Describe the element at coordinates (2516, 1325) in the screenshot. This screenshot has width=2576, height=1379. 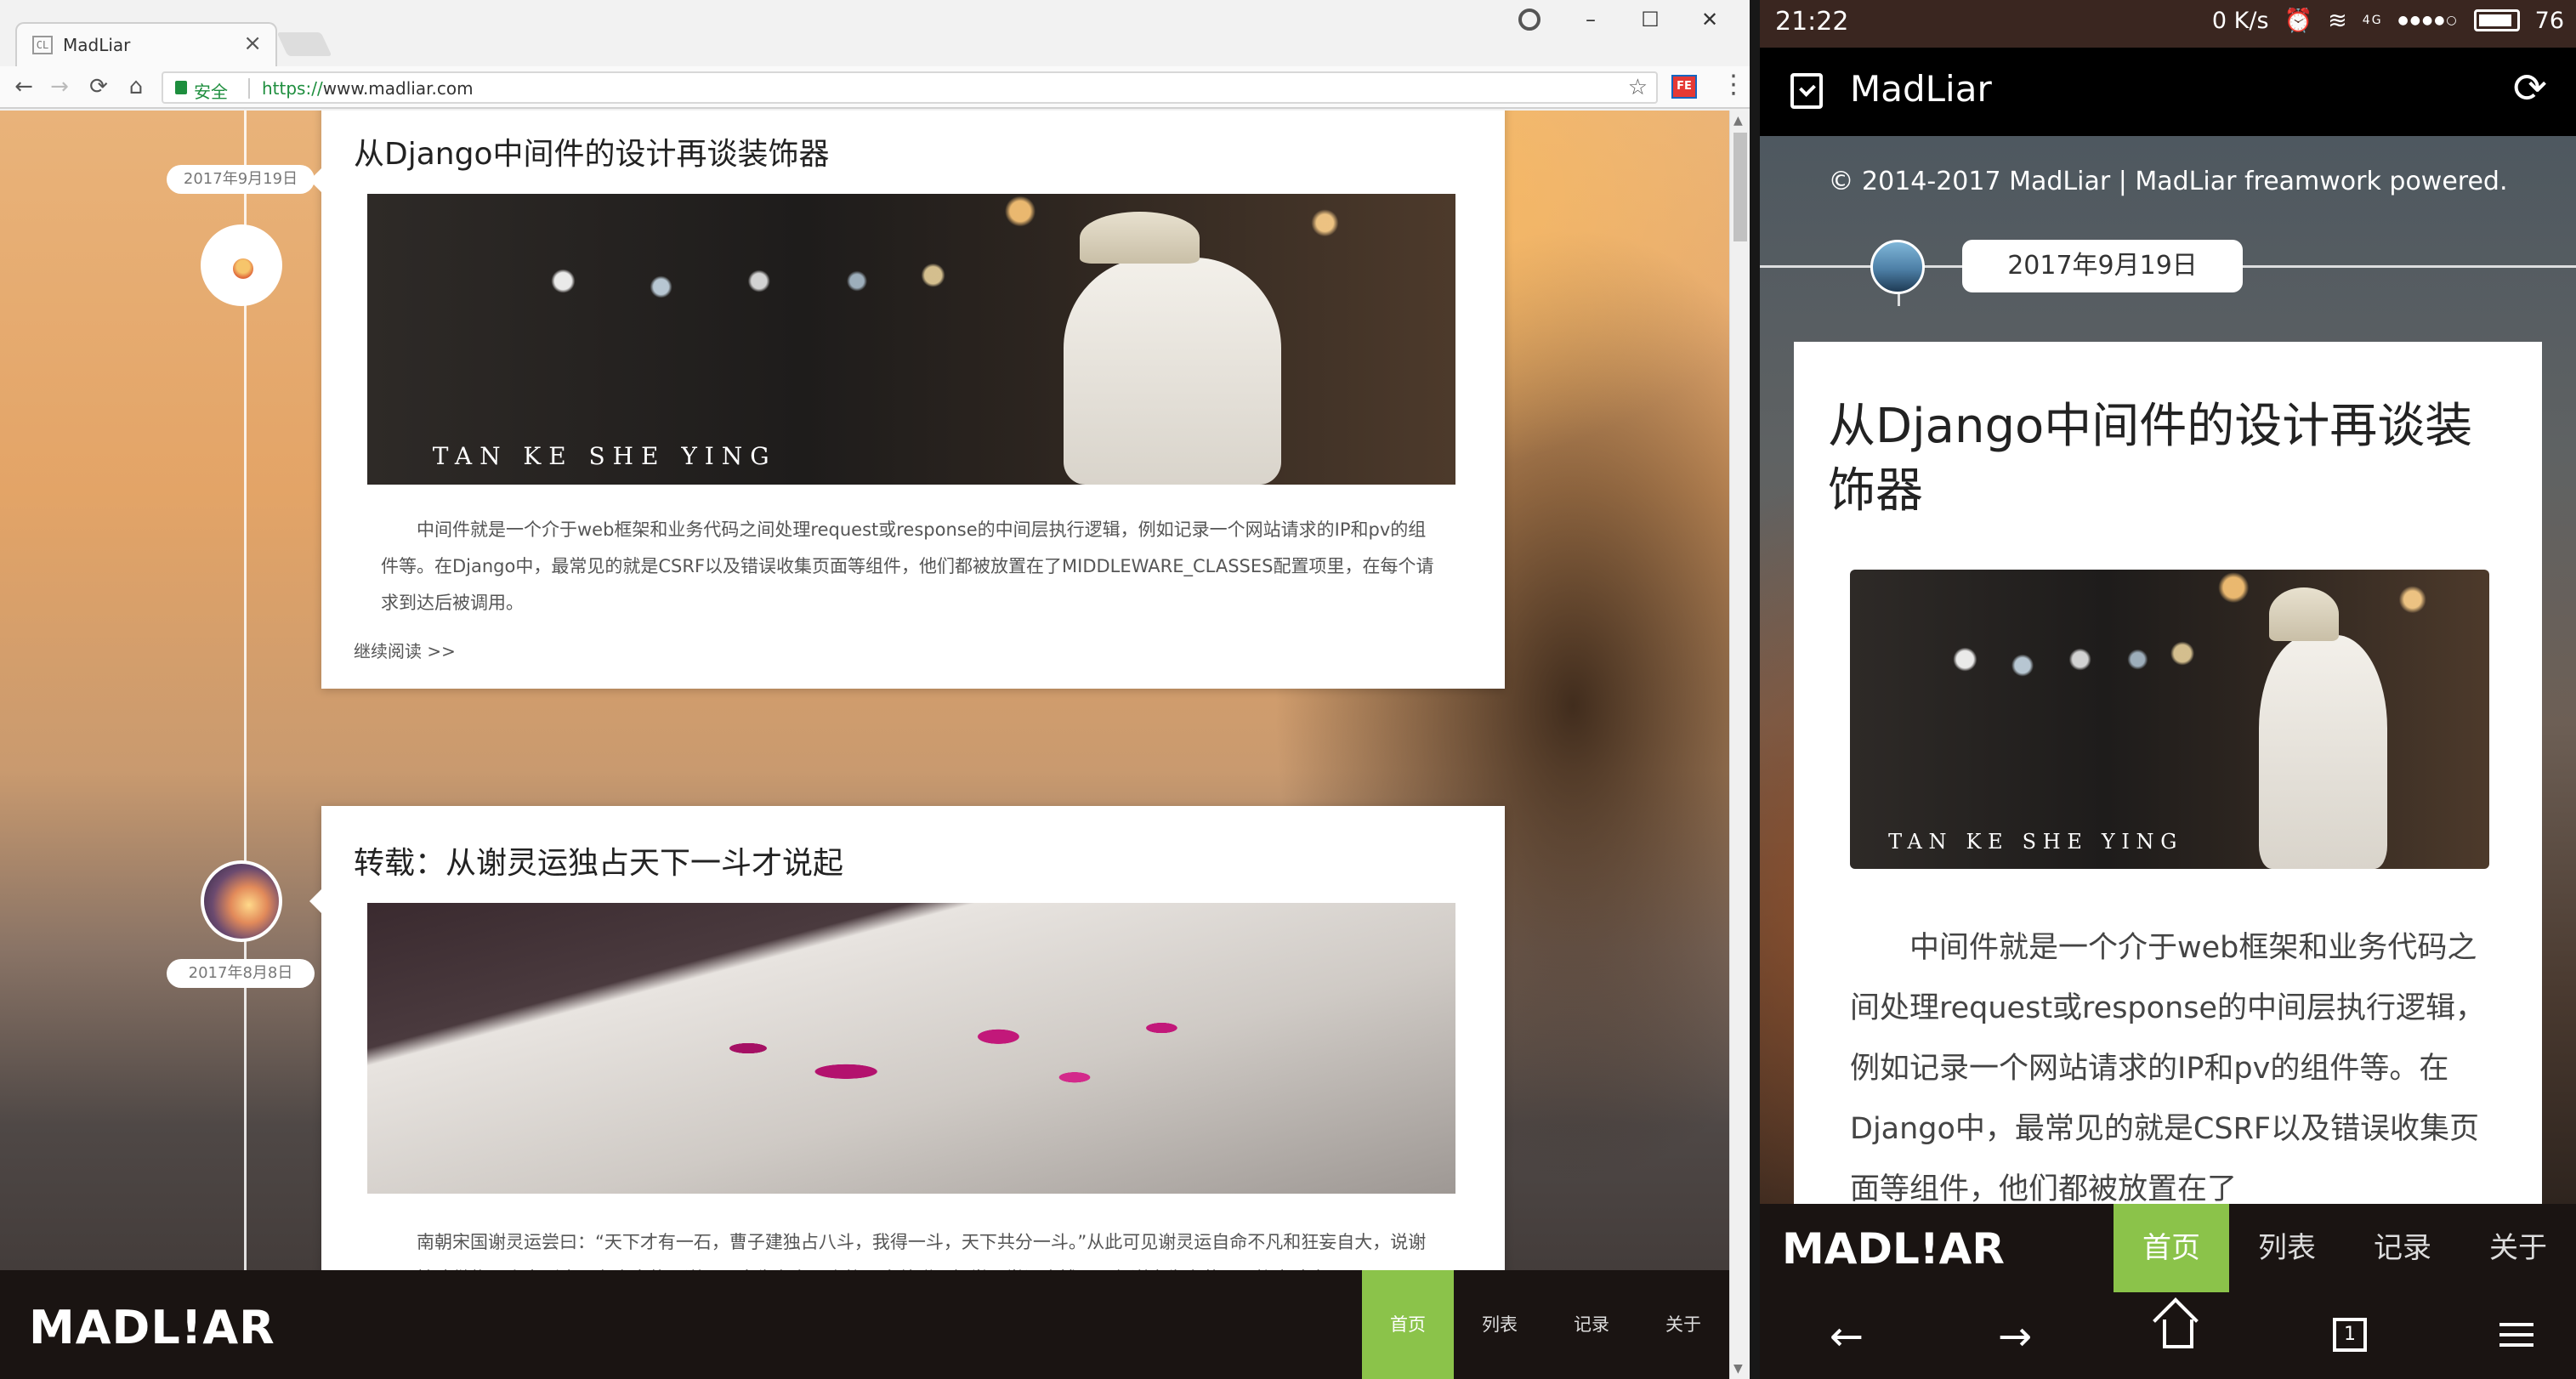
I see `menu-lines` at that location.